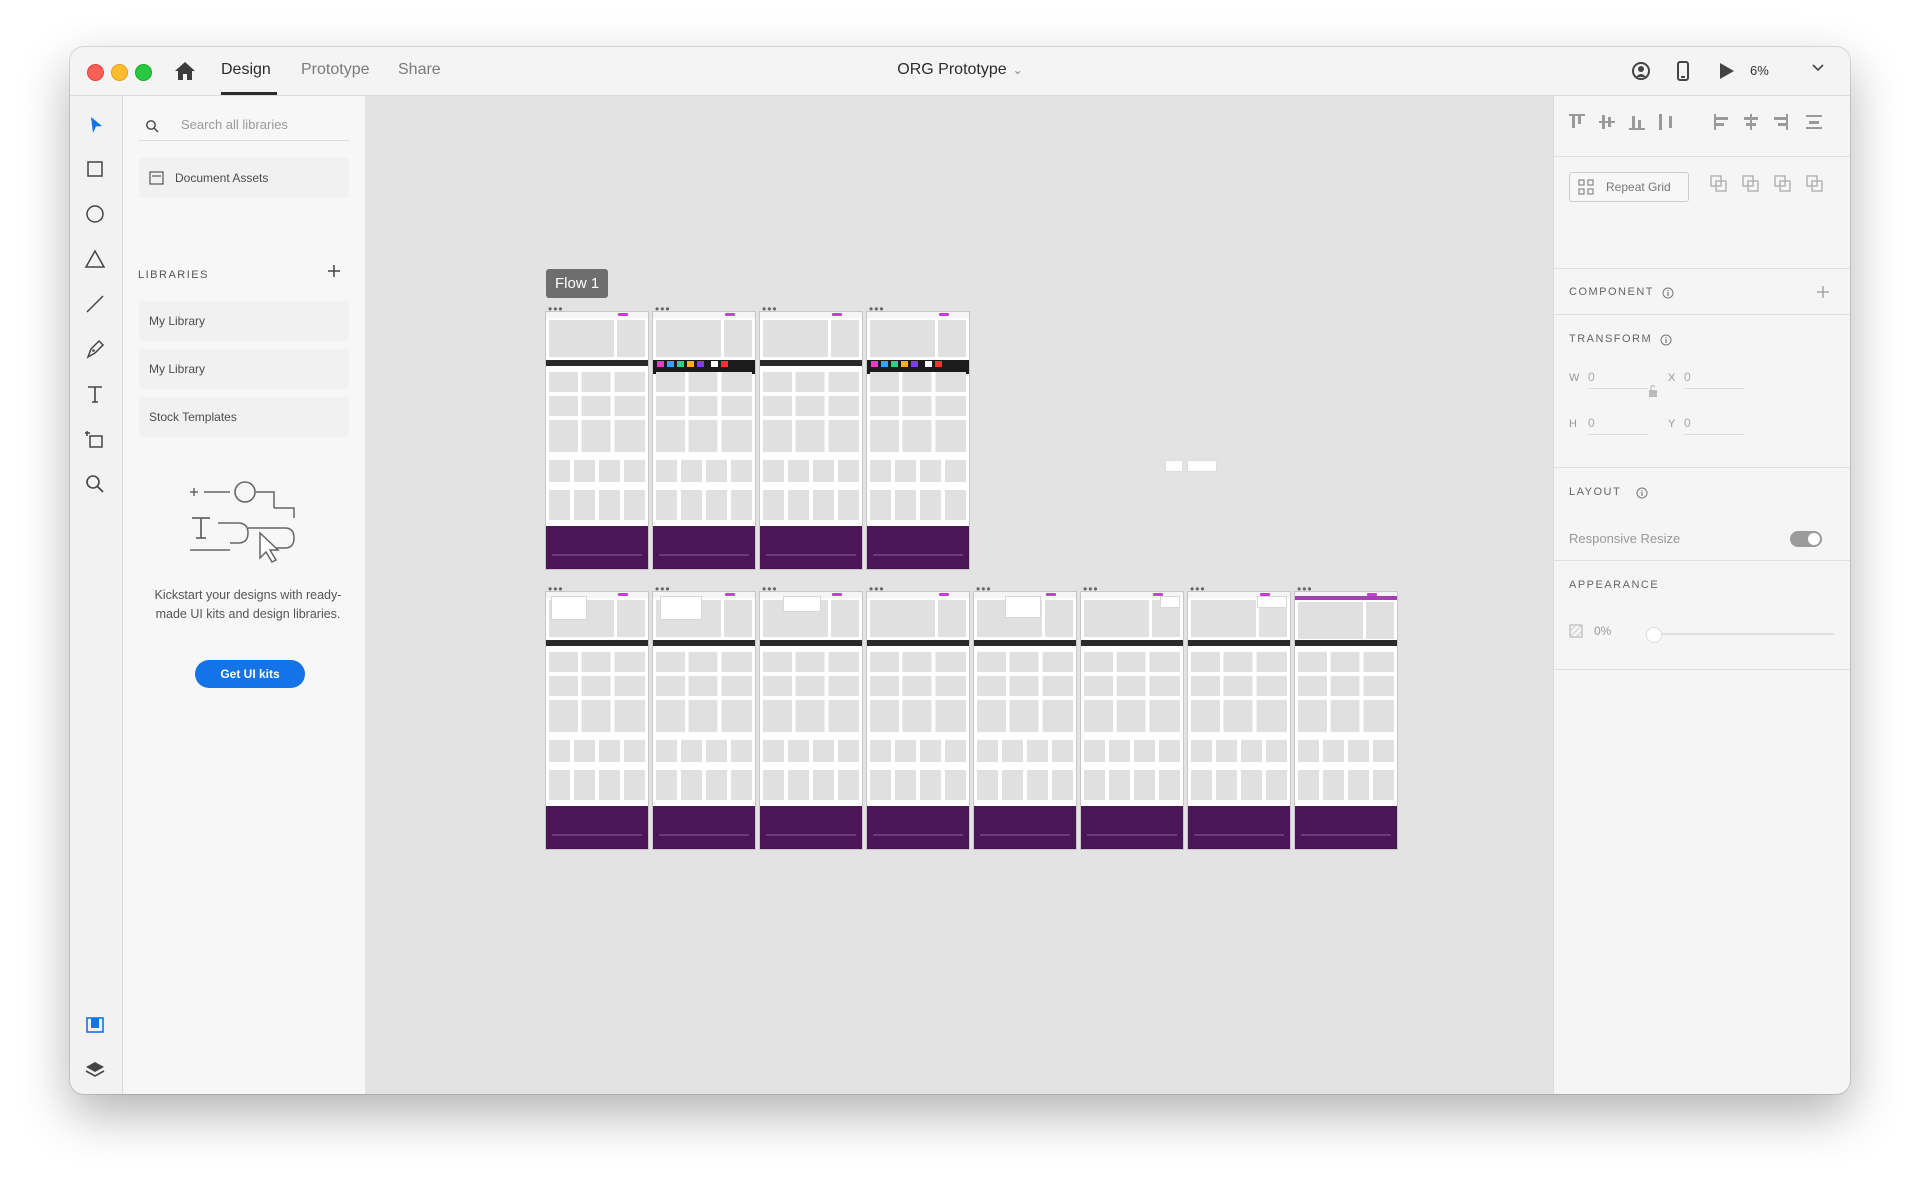 This screenshot has width=1920, height=1187. Describe the element at coordinates (1638, 187) in the screenshot. I see `repeat-grid-label: Repeat Grid` at that location.